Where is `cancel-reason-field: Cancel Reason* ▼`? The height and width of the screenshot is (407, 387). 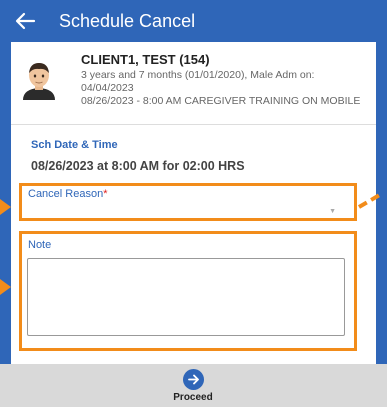 cancel-reason-field: Cancel Reason* ▼ is located at coordinates (188, 202).